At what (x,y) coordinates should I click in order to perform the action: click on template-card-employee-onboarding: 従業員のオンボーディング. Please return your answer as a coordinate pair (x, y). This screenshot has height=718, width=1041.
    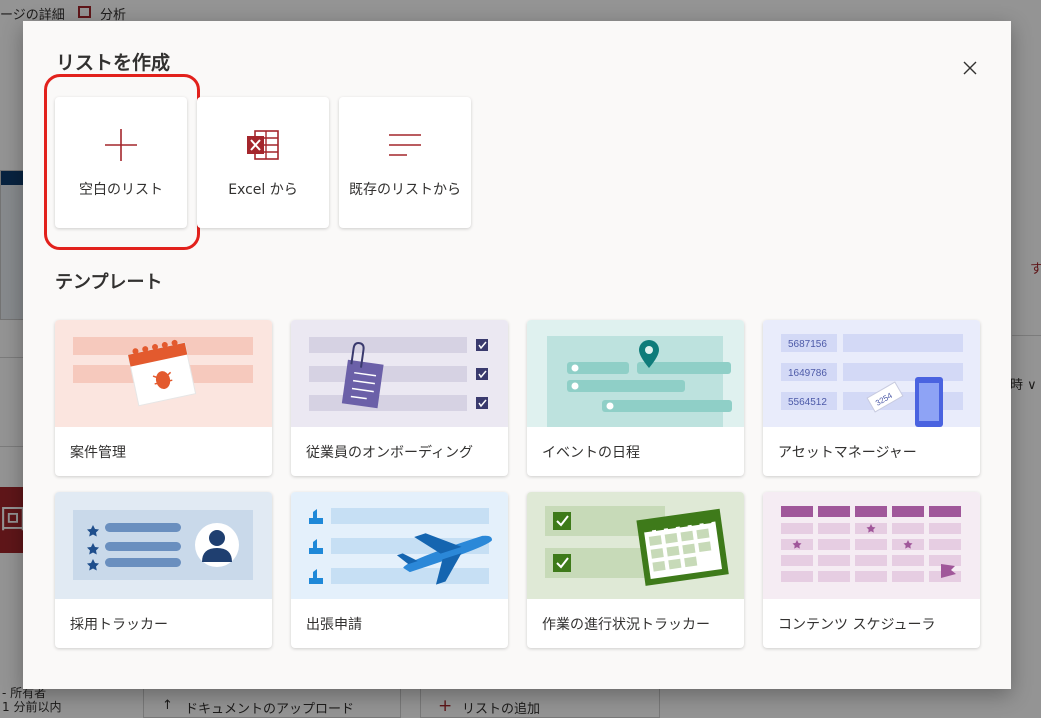
    Looking at the image, I should click on (399, 398).